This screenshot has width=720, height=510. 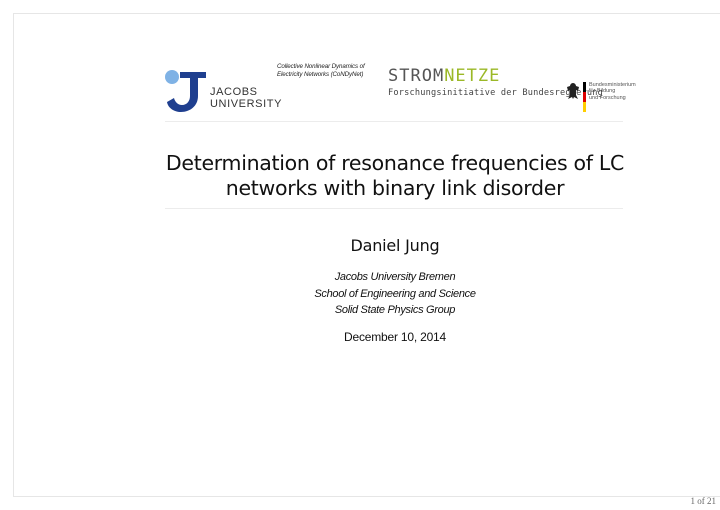 What do you see at coordinates (246, 98) in the screenshot?
I see `jacobs-university-wordmark: JACOBS UNIVERSITY` at bounding box center [246, 98].